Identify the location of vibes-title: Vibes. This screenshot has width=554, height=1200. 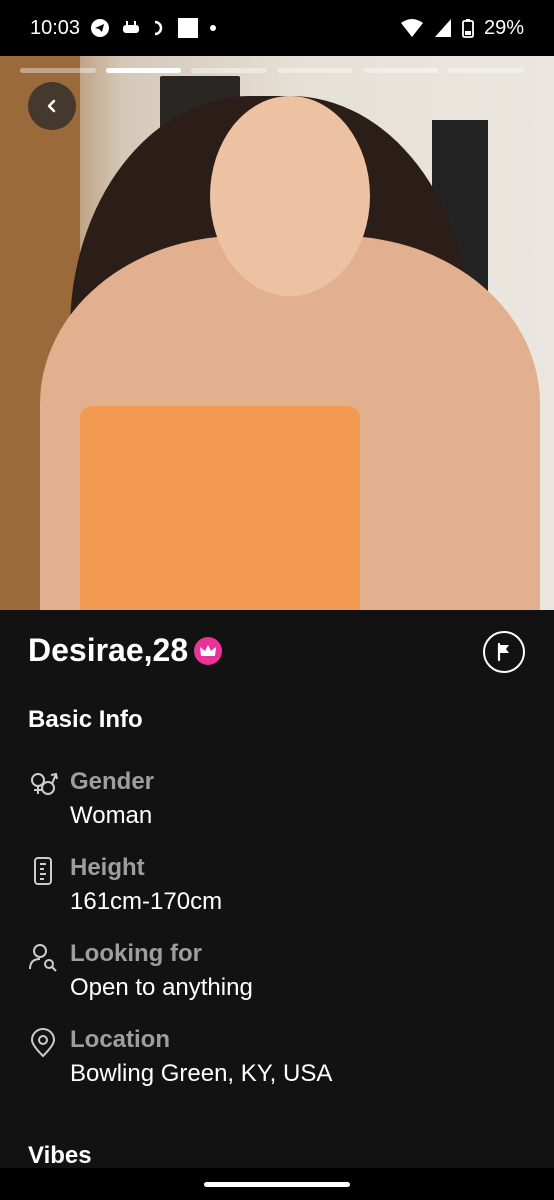
(60, 1155).